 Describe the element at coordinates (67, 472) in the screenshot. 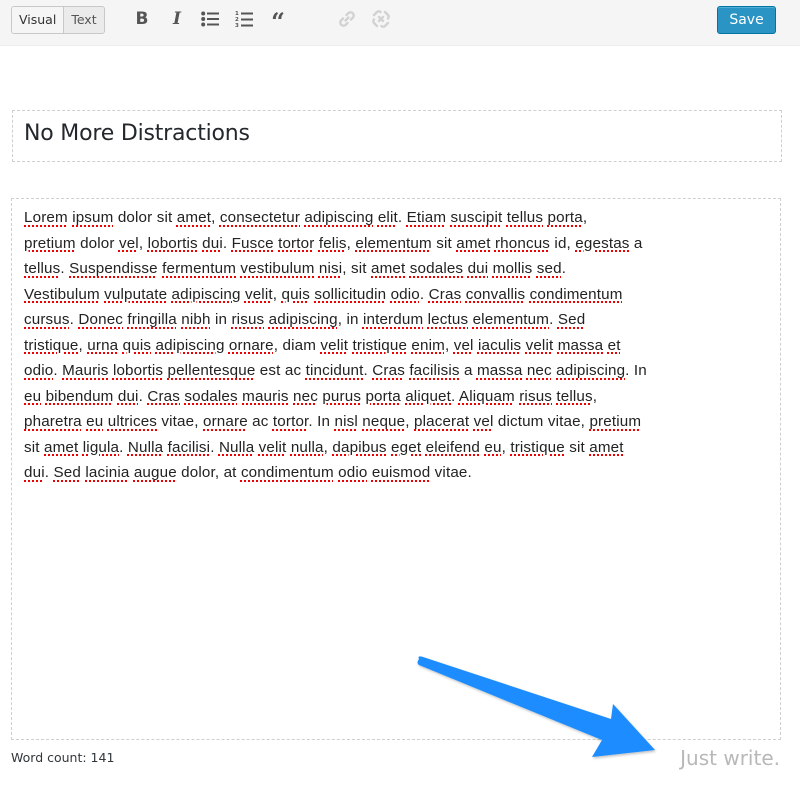

I see `misspelled-word: Sed` at that location.